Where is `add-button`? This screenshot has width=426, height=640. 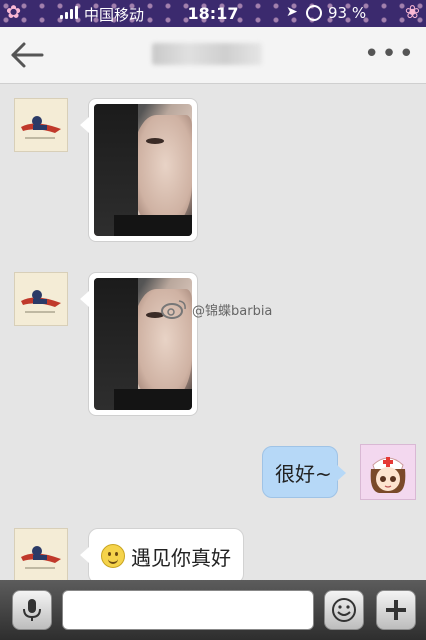
add-button is located at coordinates (396, 610).